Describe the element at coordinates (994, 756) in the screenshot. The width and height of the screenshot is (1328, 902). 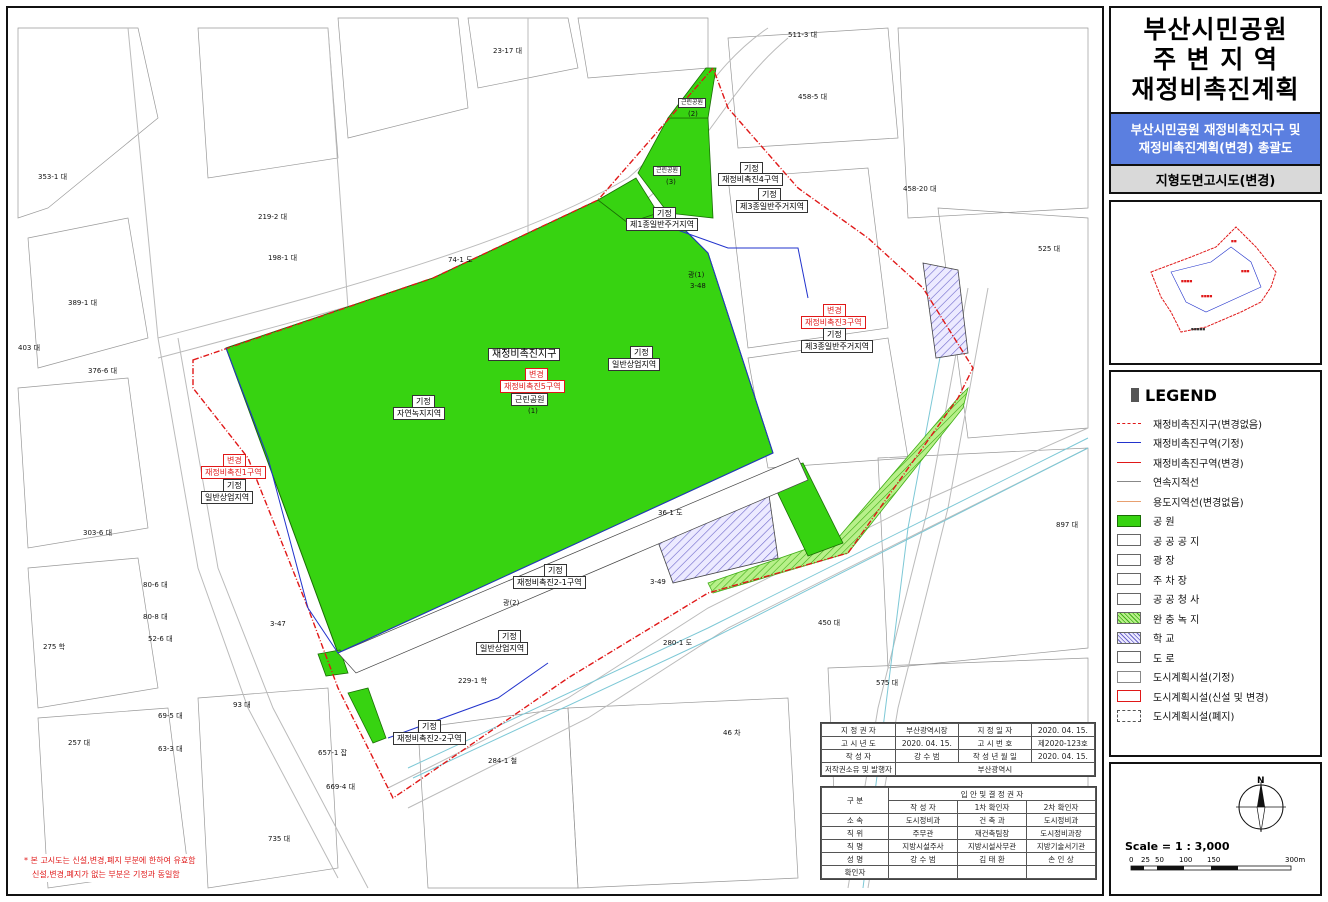
I see `info-cell: 작 성 년 월 일` at that location.